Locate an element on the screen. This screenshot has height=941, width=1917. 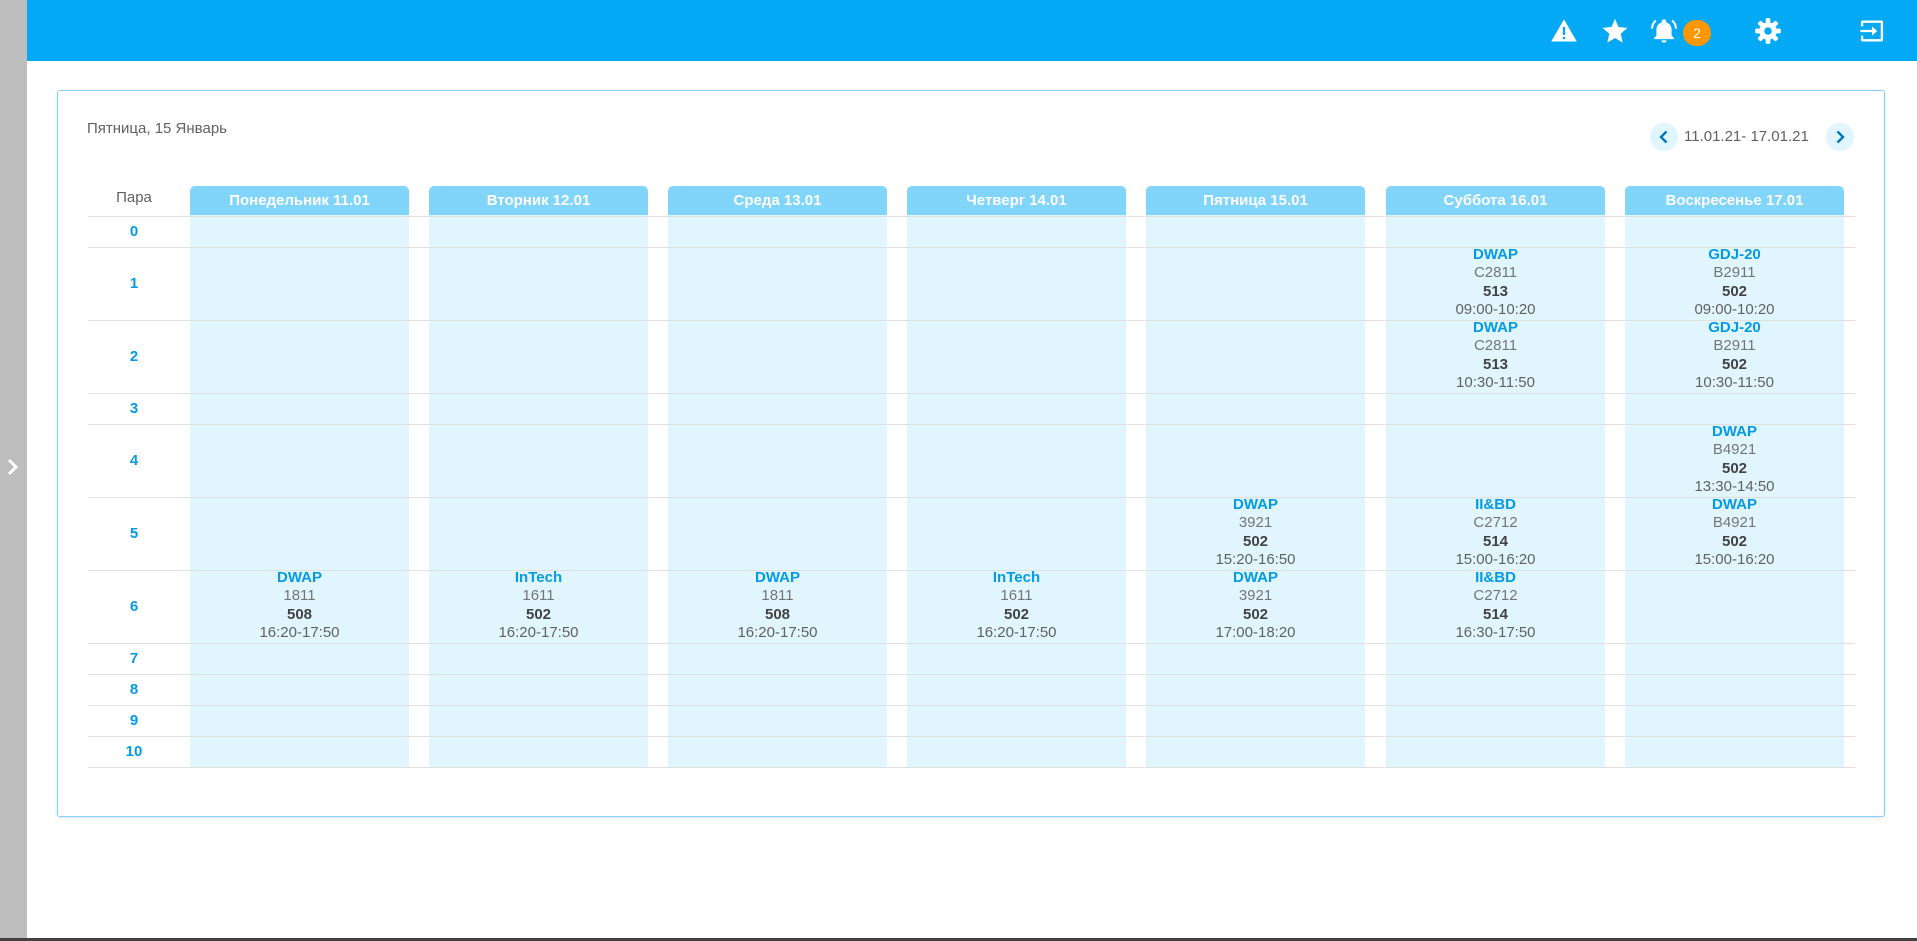
lesson-entry: GDJ-20 B2911 502 09:00-10:20 is located at coordinates (1734, 282).